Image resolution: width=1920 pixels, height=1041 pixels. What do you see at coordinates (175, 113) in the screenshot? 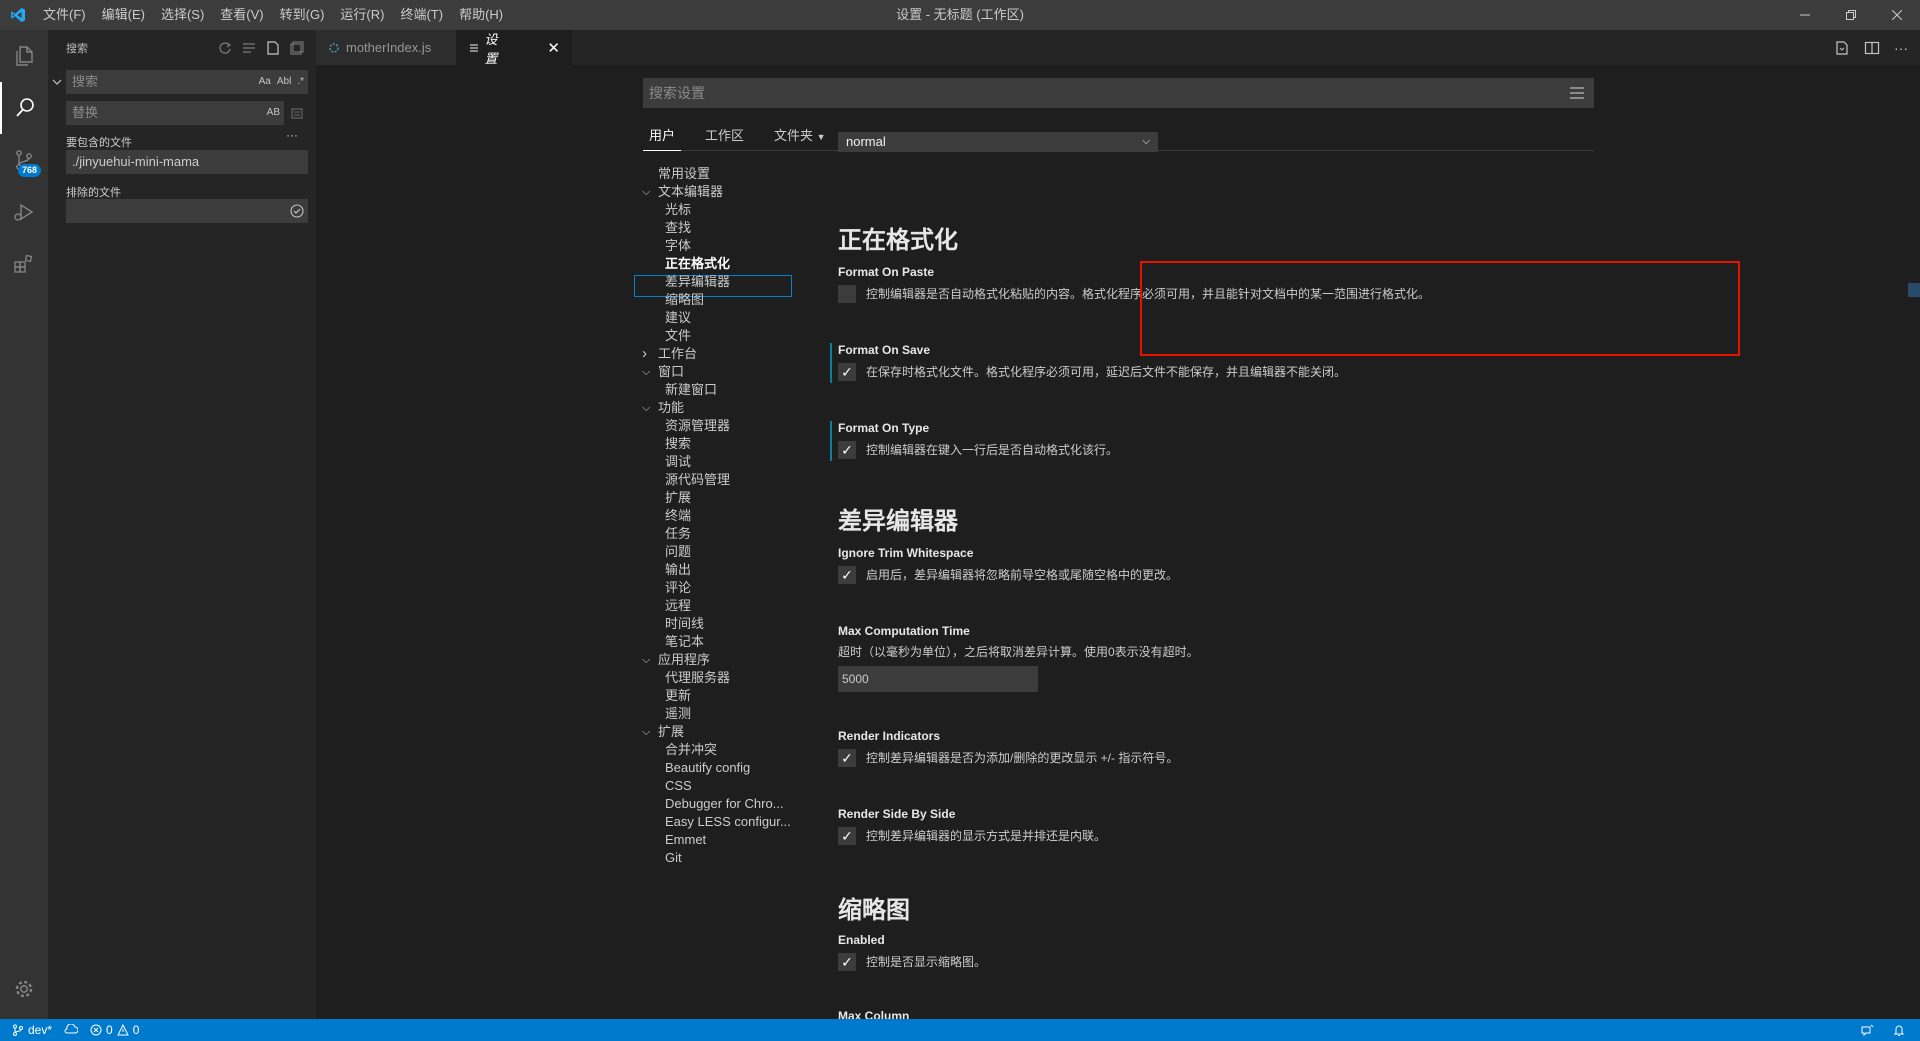
I see `replace-input: 替换 AB` at bounding box center [175, 113].